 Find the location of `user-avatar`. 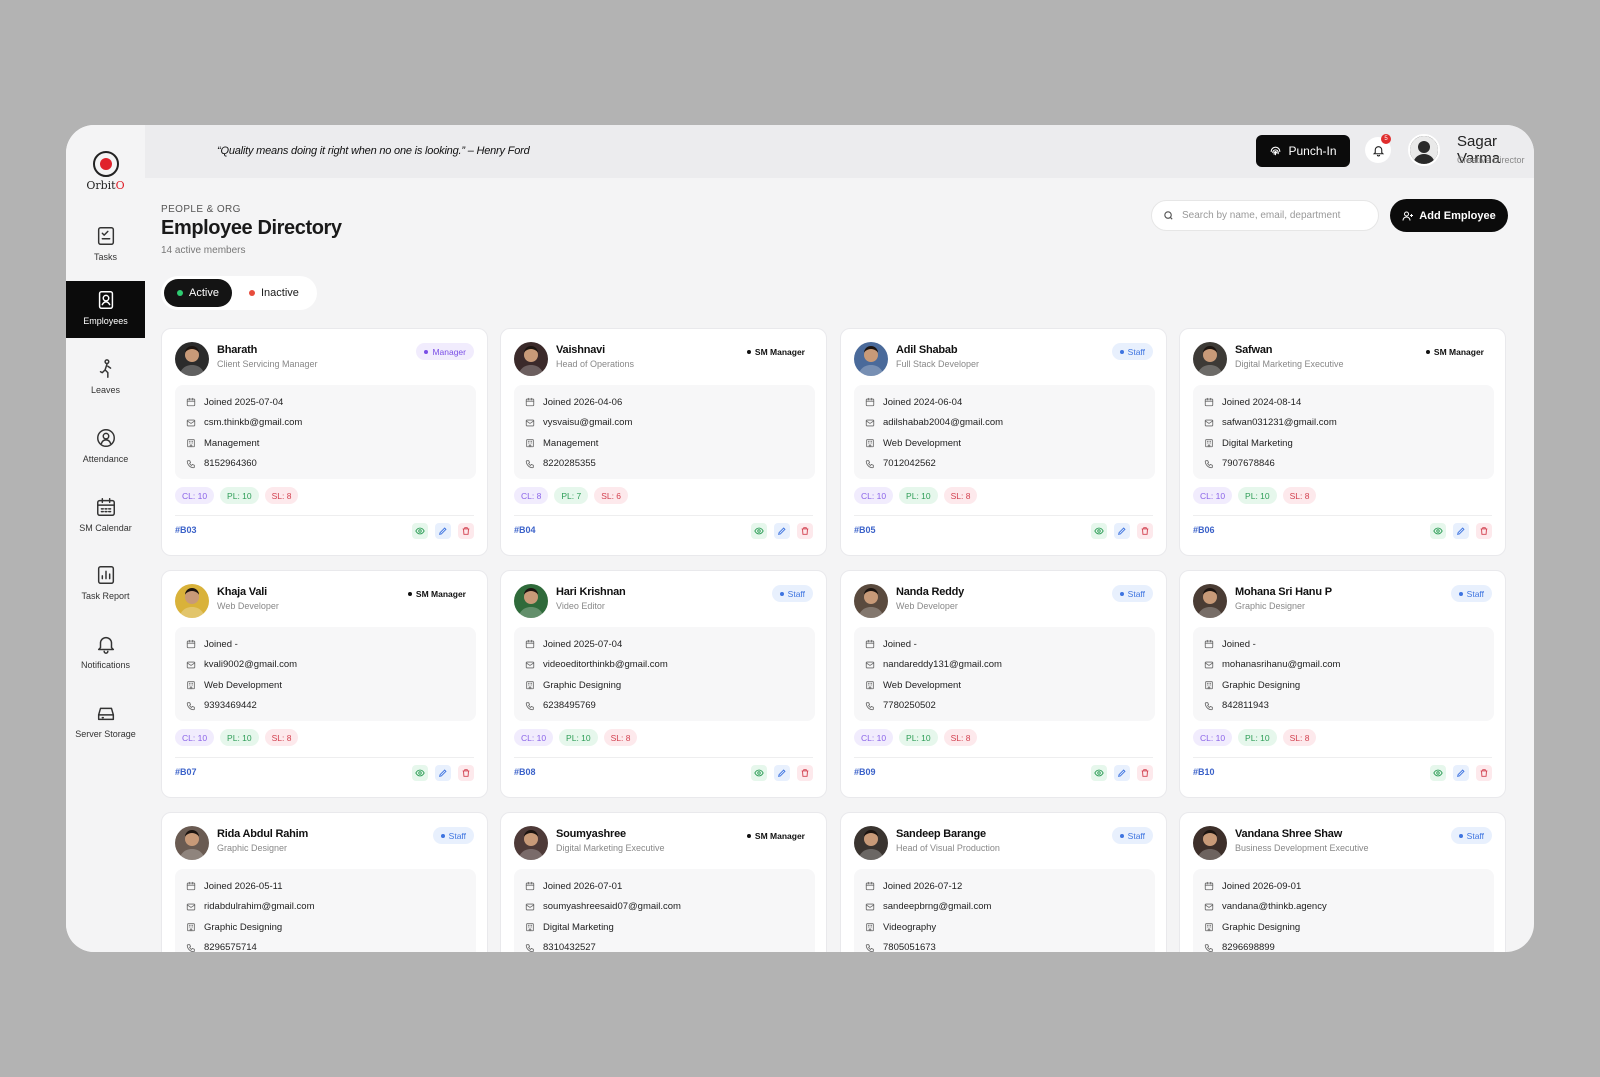

user-avatar is located at coordinates (1424, 150).